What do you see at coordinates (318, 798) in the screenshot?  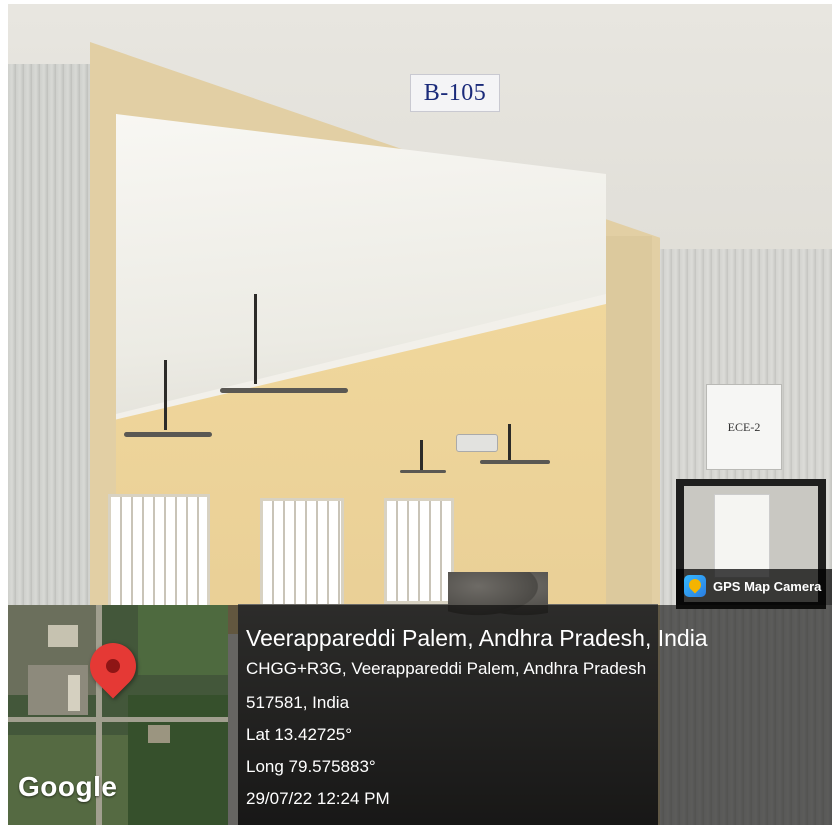 I see `datetime-text: 29/07/22 12:24 PM` at bounding box center [318, 798].